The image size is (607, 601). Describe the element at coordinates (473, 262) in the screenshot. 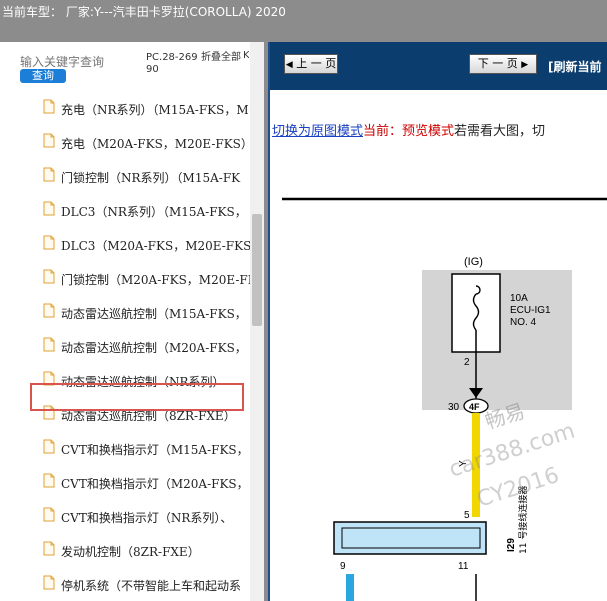

I see `ig-label: (IG)` at that location.